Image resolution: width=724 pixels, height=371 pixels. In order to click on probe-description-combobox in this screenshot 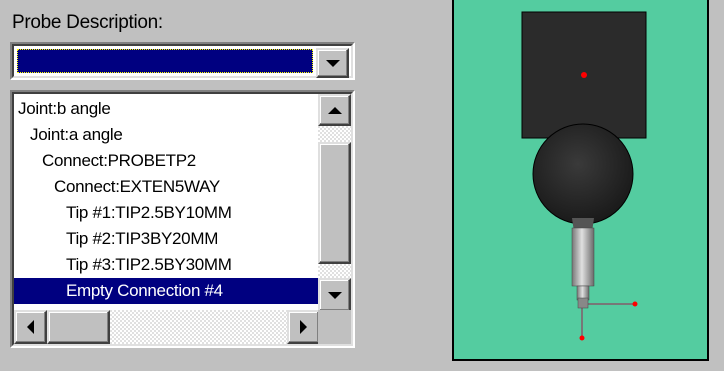, I will do `click(182, 61)`.